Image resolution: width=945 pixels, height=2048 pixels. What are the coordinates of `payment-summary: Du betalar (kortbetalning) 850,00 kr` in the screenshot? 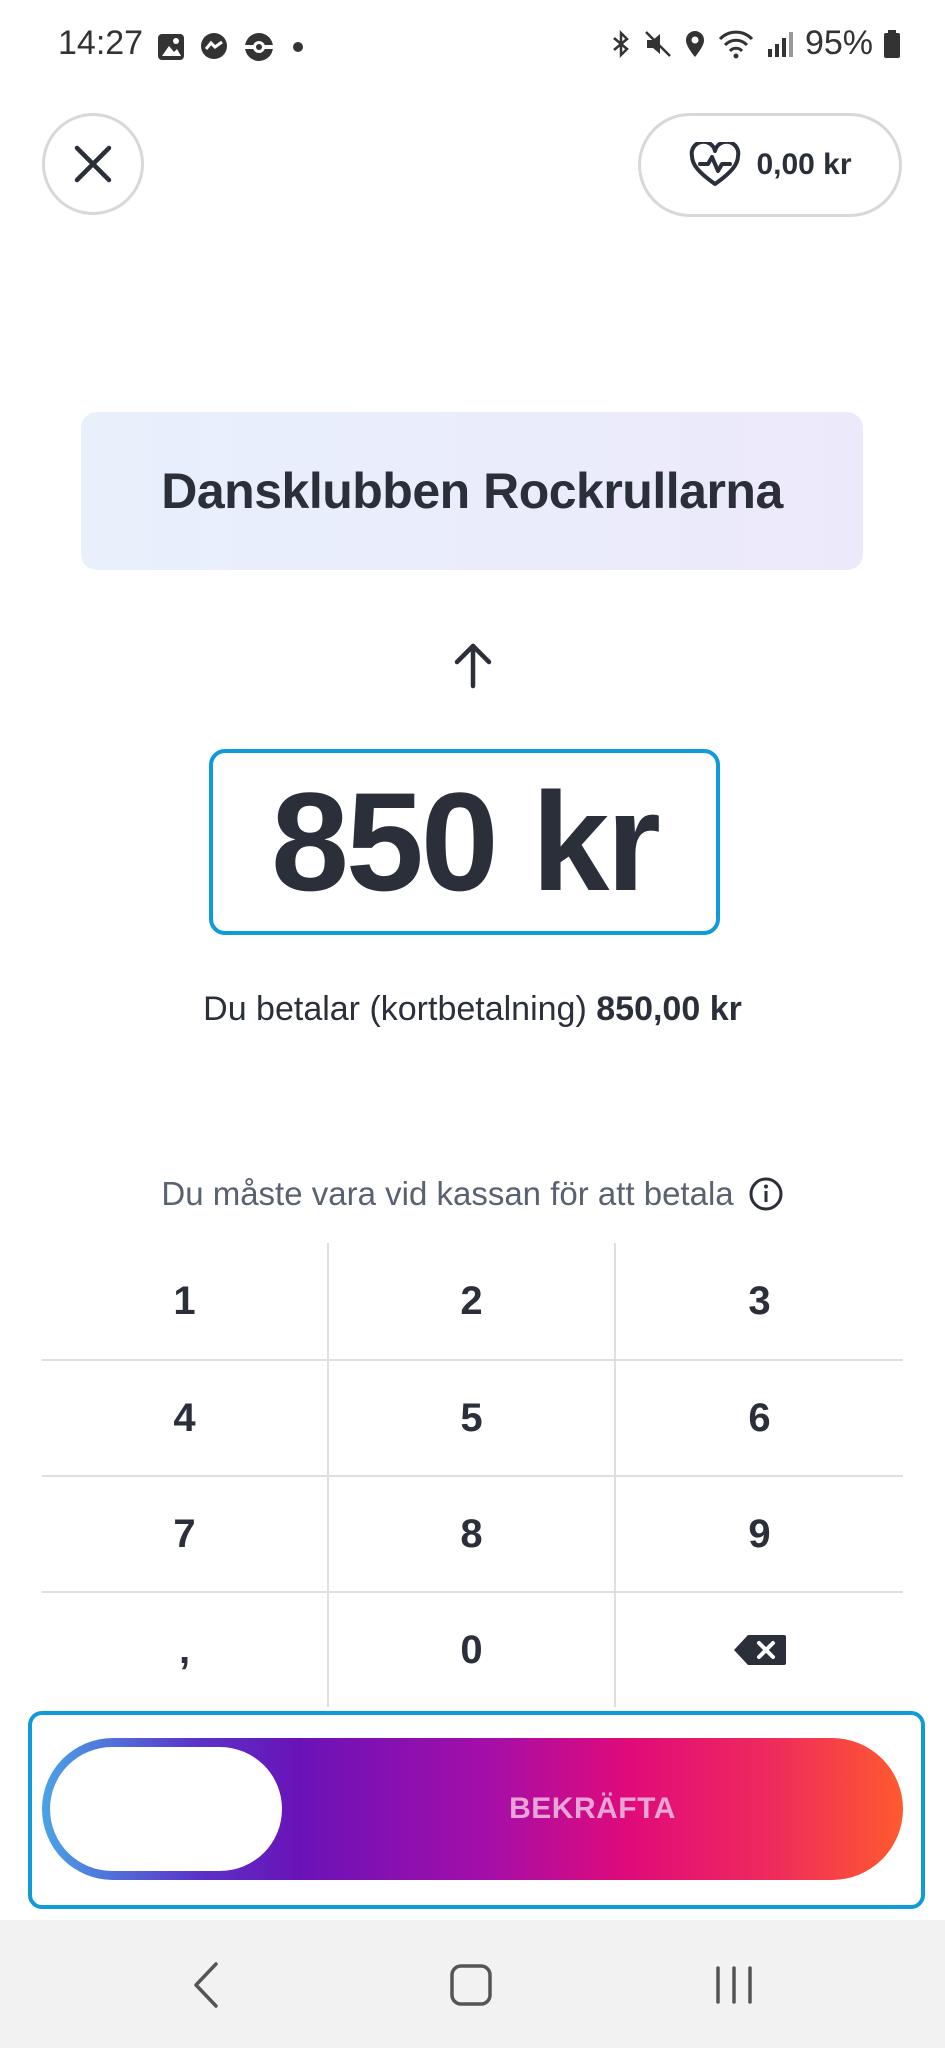 It's located at (472, 1009).